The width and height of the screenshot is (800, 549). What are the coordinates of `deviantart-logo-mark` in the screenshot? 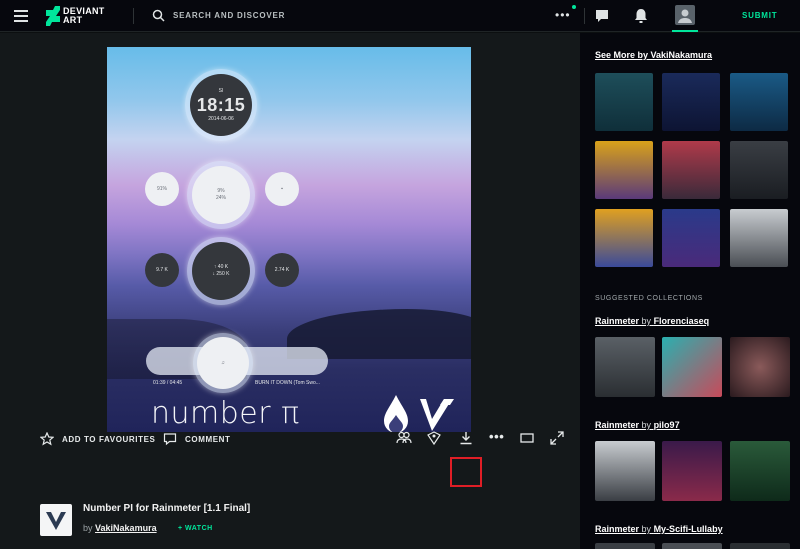 It's located at (53, 16).